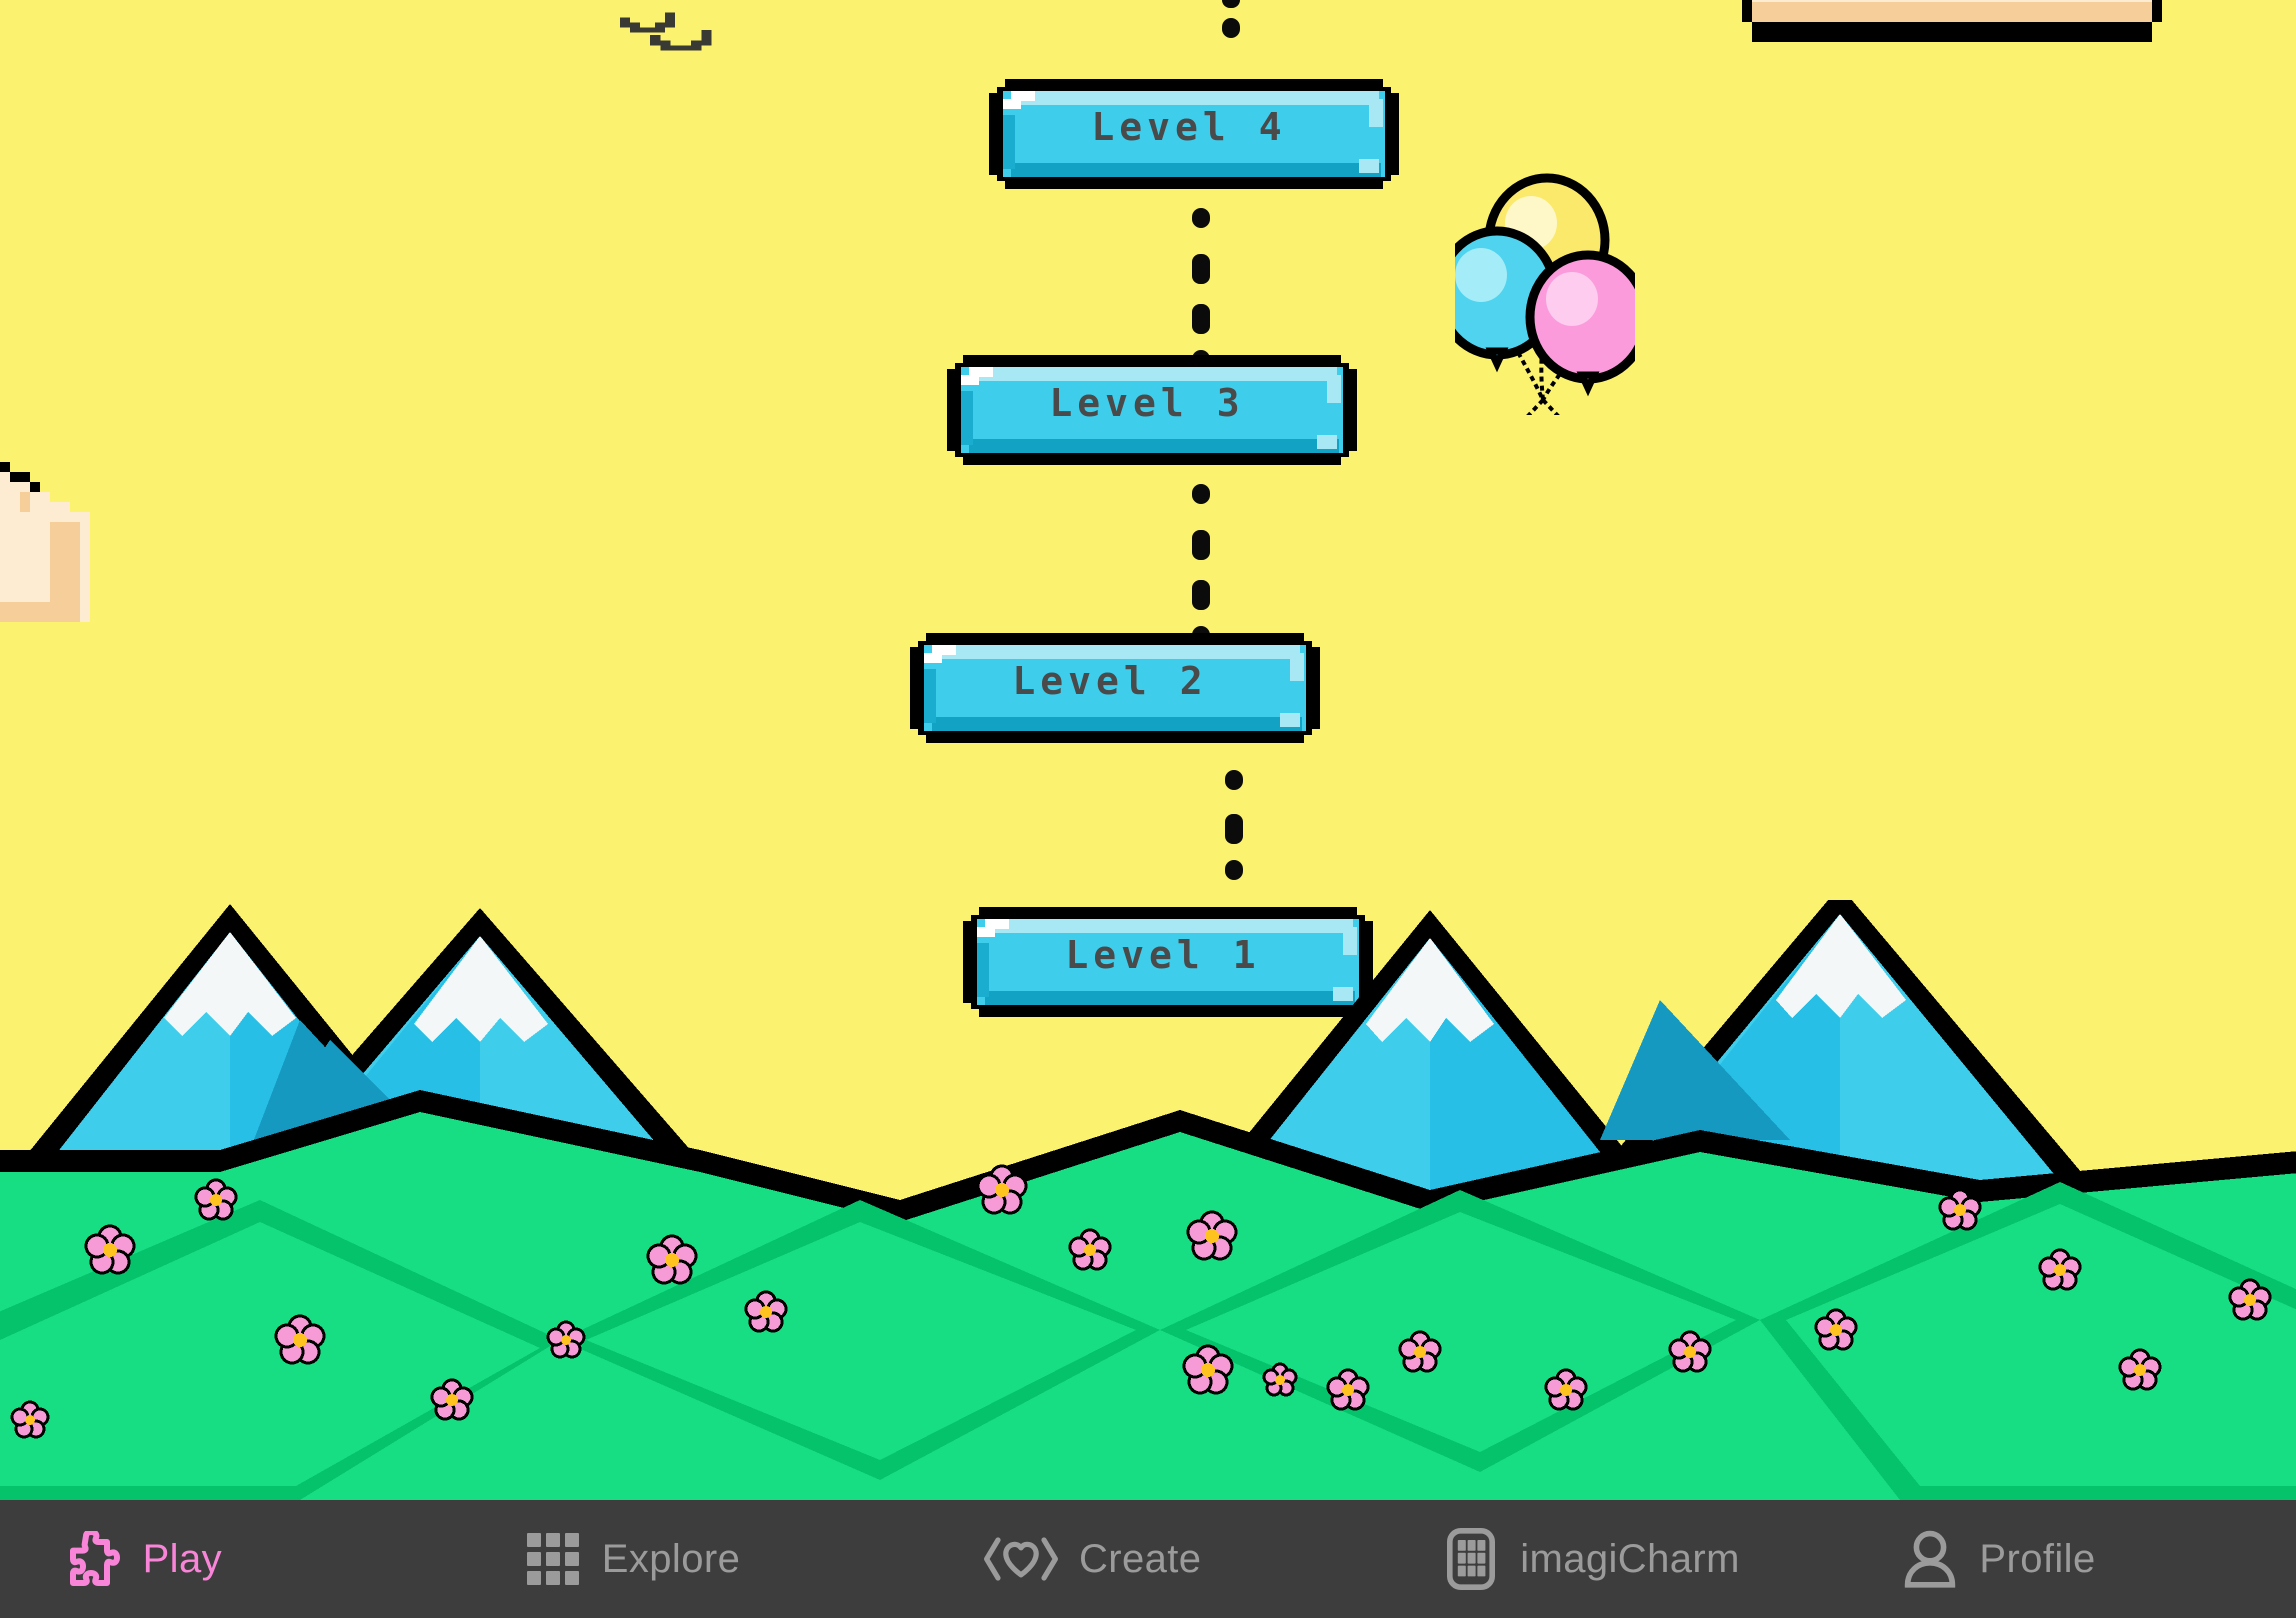 This screenshot has width=2296, height=1618. I want to click on nav-item-profile: Profile, so click(2066, 1559).